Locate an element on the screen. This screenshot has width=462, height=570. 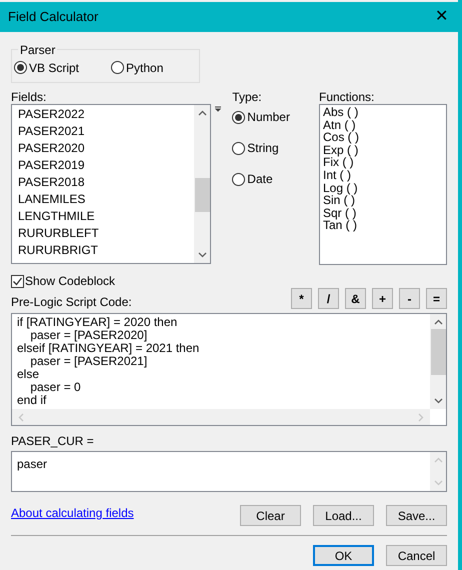
code-line: paser = [PASER2020] is located at coordinates (89, 335).